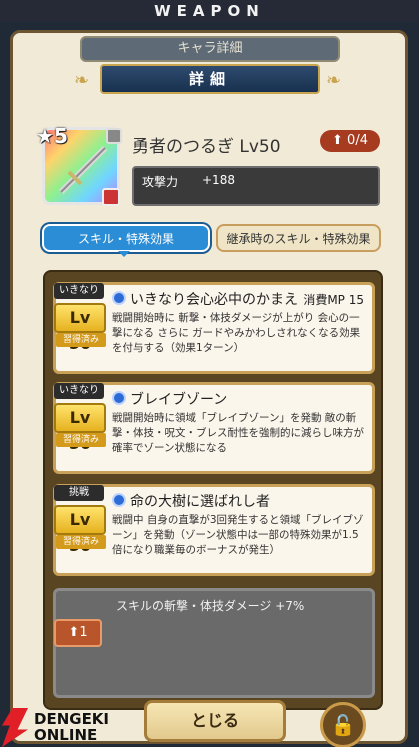 The image size is (419, 747). I want to click on locked-bonus-text: スキルの斬撃・体技ダメージ +7%, so click(210, 606).